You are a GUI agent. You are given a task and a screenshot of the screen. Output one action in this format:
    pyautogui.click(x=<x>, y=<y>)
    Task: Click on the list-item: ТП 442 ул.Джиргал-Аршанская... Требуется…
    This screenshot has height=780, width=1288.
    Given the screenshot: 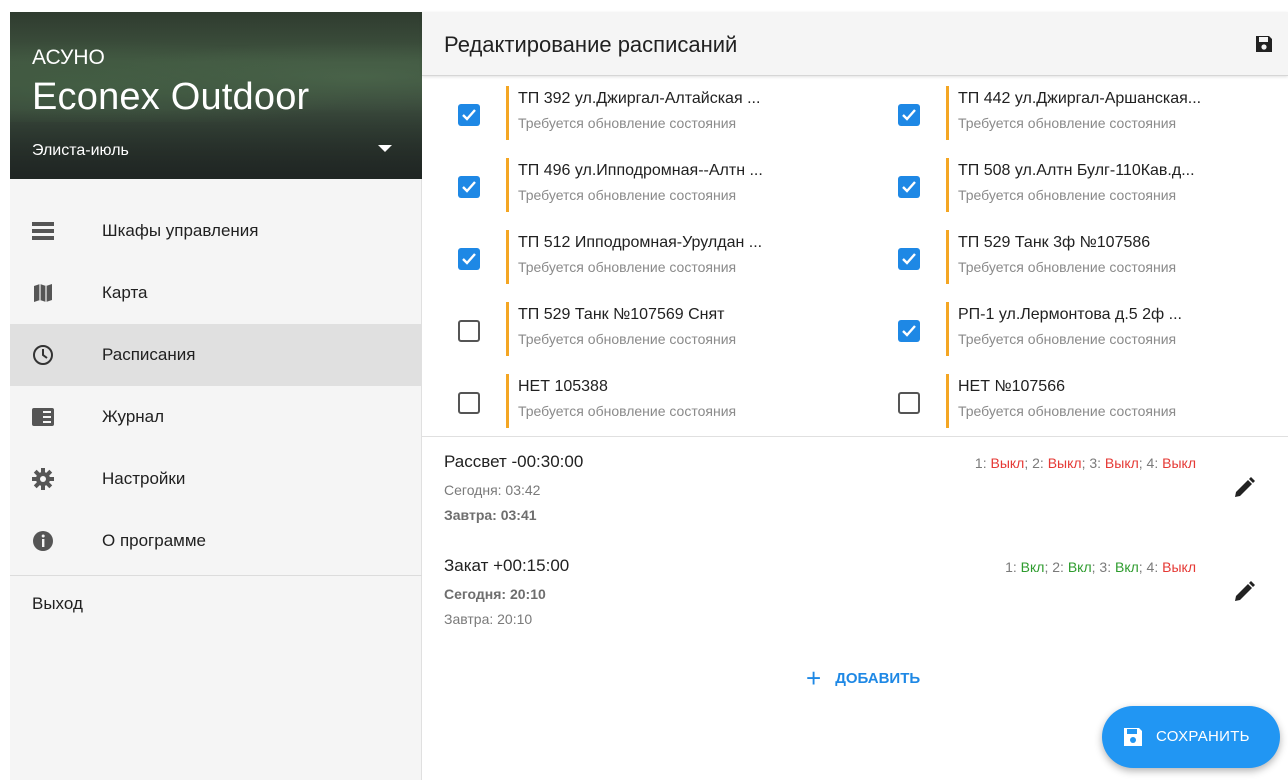 What is the action you would take?
    pyautogui.click(x=1062, y=114)
    